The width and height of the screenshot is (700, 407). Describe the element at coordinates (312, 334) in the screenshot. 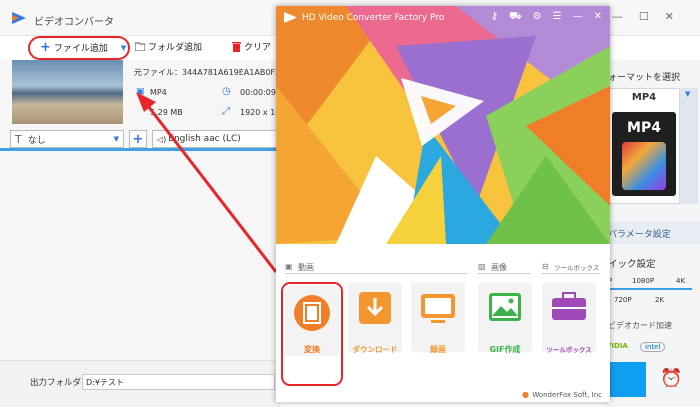

I see `convert-highlight` at that location.